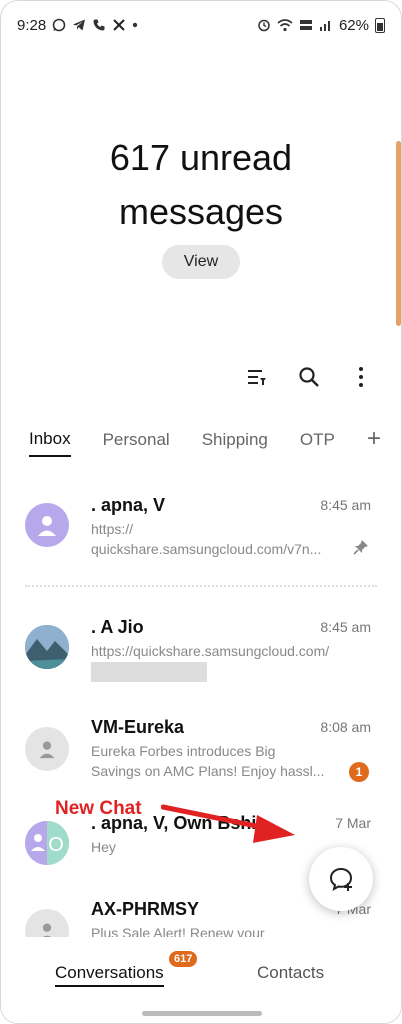 This screenshot has width=402, height=1024. I want to click on filter-icon, so click(257, 377).